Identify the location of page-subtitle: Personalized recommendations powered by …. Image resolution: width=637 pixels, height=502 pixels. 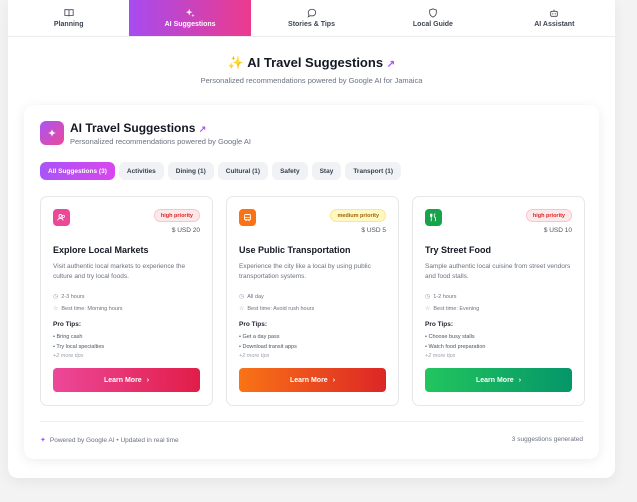
(311, 80).